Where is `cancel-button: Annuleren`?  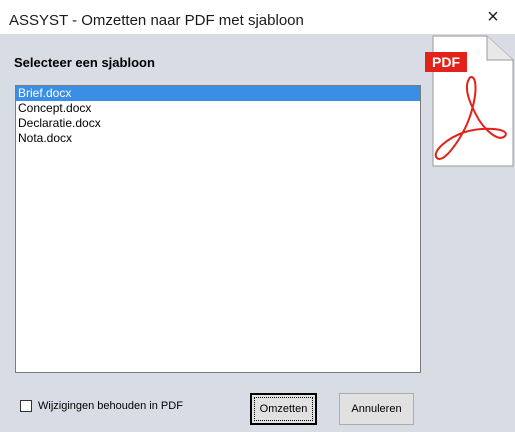 cancel-button: Annuleren is located at coordinates (376, 409).